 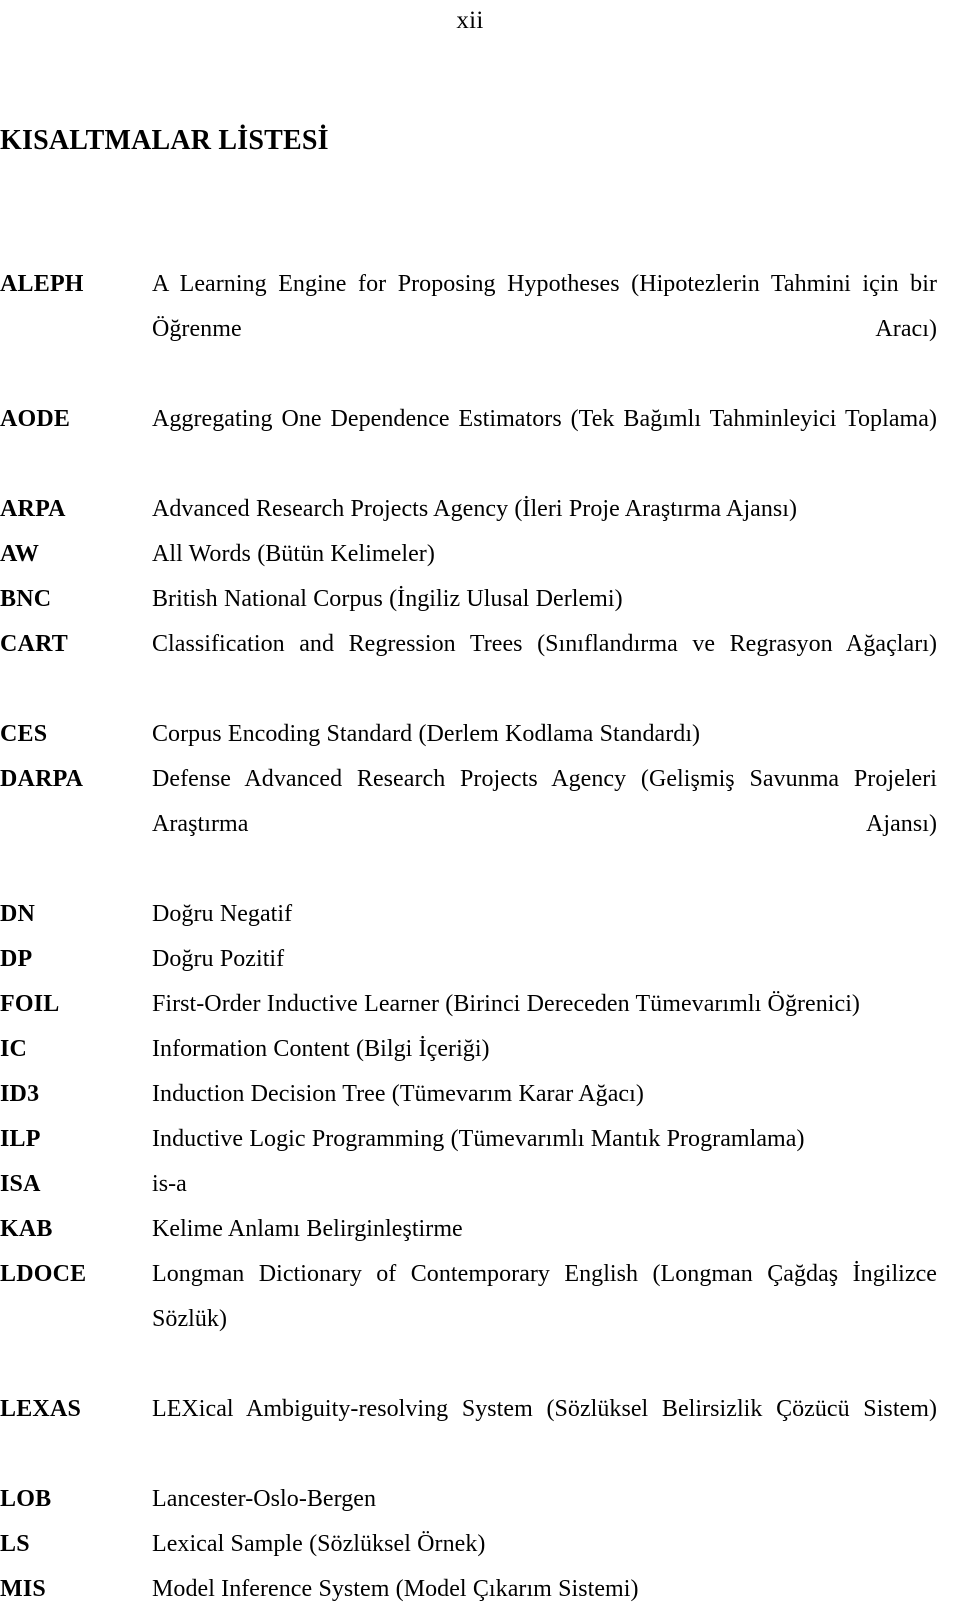 What do you see at coordinates (468, 959) in the screenshot?
I see `abbreviation-row: DP Doğru Pozitif` at bounding box center [468, 959].